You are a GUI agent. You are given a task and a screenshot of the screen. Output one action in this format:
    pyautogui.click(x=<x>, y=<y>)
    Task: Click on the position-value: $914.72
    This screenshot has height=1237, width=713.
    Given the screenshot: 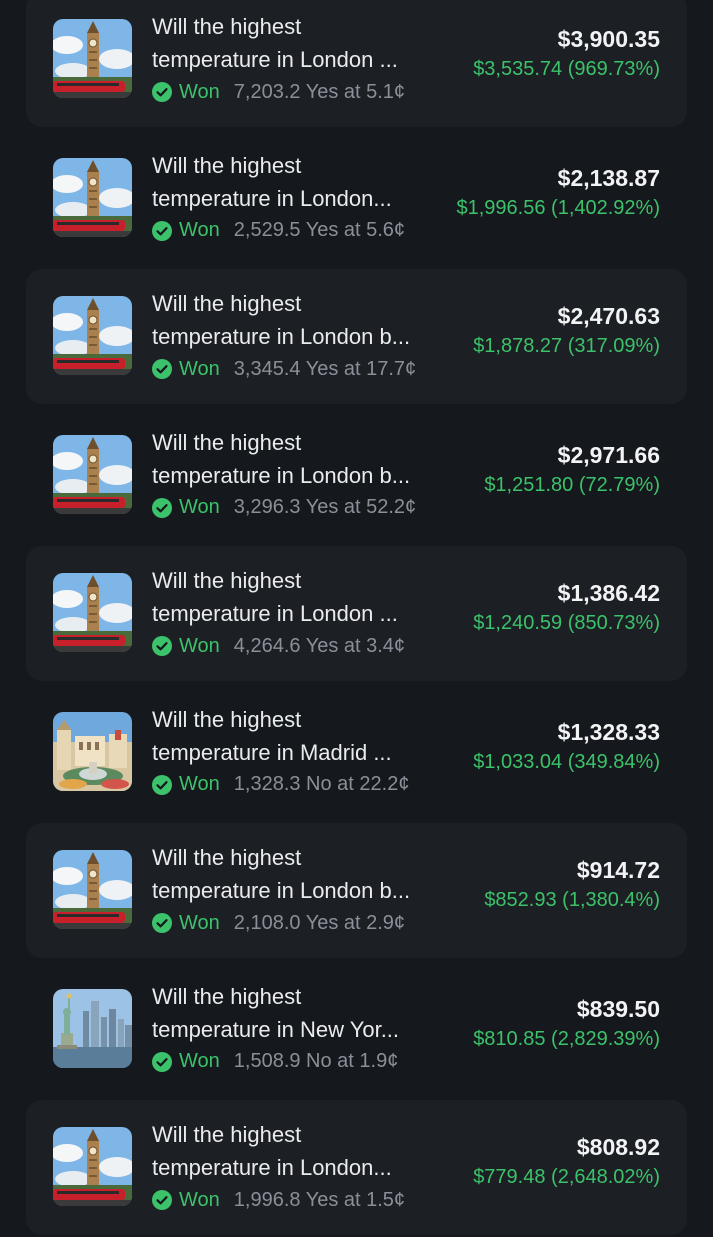 What is the action you would take?
    pyautogui.click(x=618, y=870)
    